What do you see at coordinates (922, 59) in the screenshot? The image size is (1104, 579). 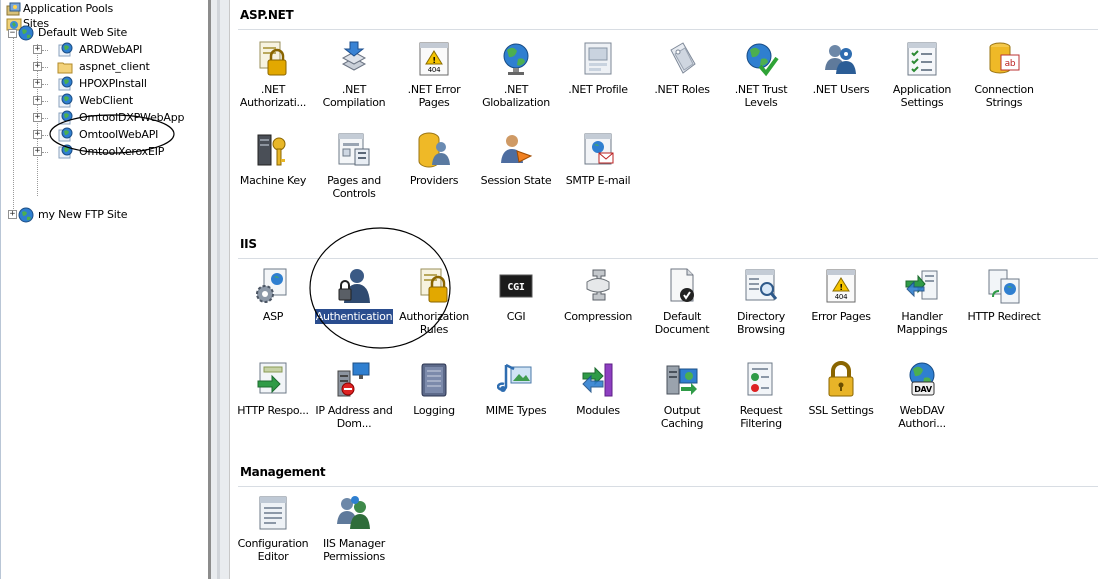 I see `settings-list-icon` at bounding box center [922, 59].